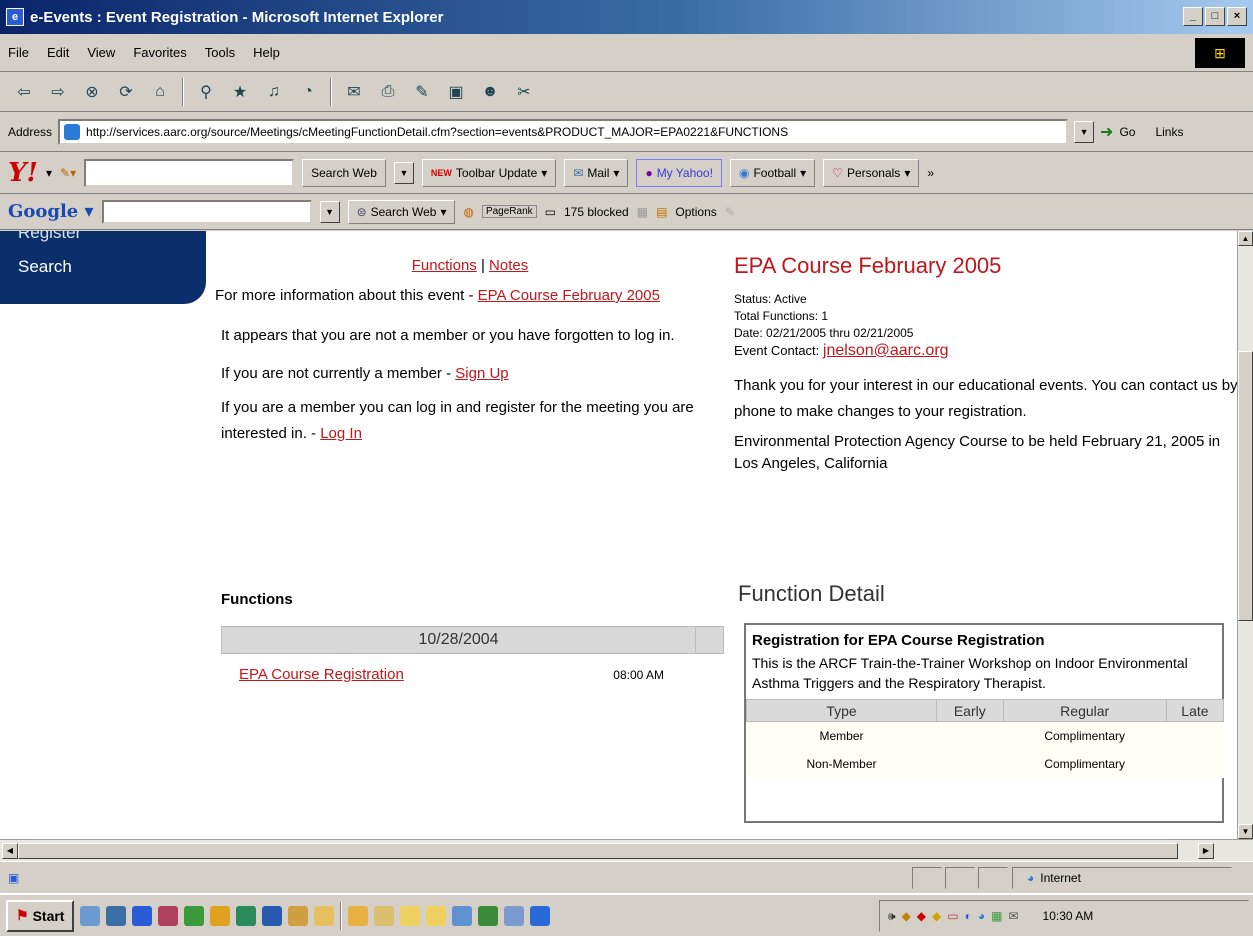 The width and height of the screenshot is (1253, 936). Describe the element at coordinates (49, 237) in the screenshot. I see `nav-register-link: Register` at that location.